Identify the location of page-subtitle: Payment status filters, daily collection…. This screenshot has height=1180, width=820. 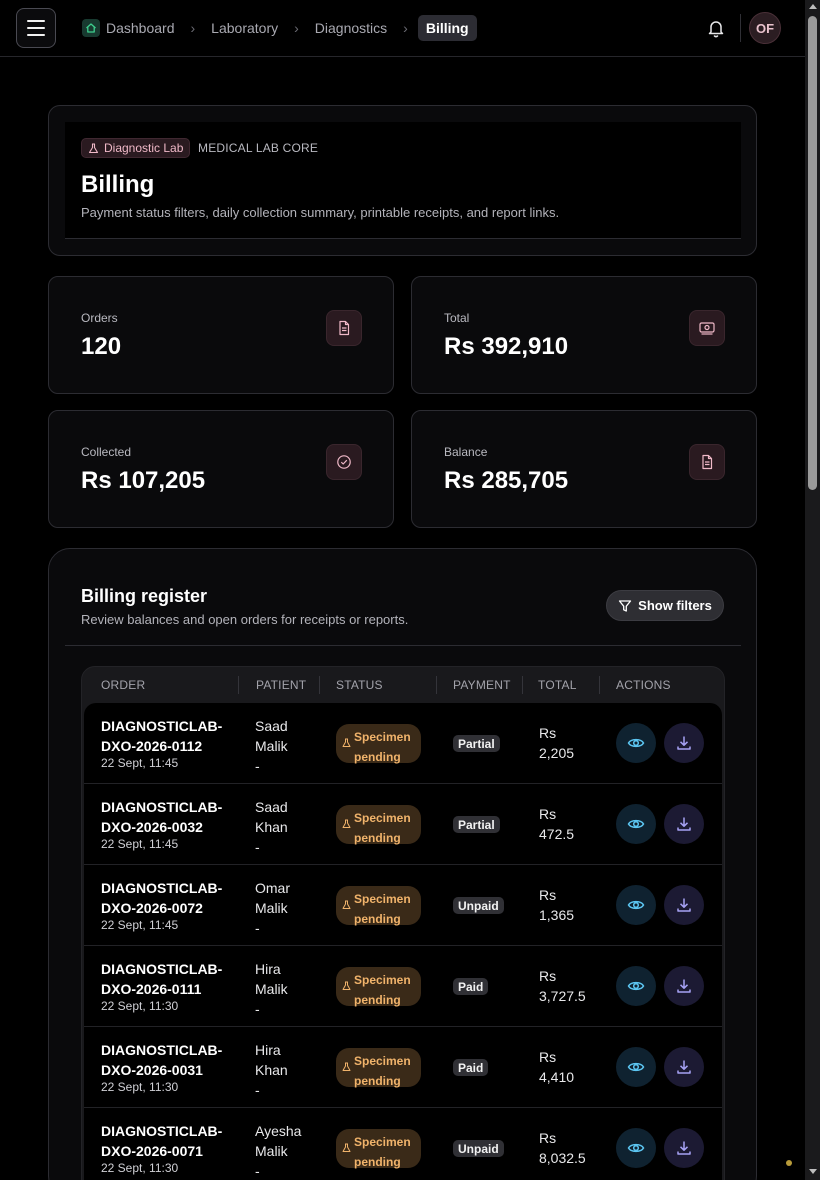
(320, 212).